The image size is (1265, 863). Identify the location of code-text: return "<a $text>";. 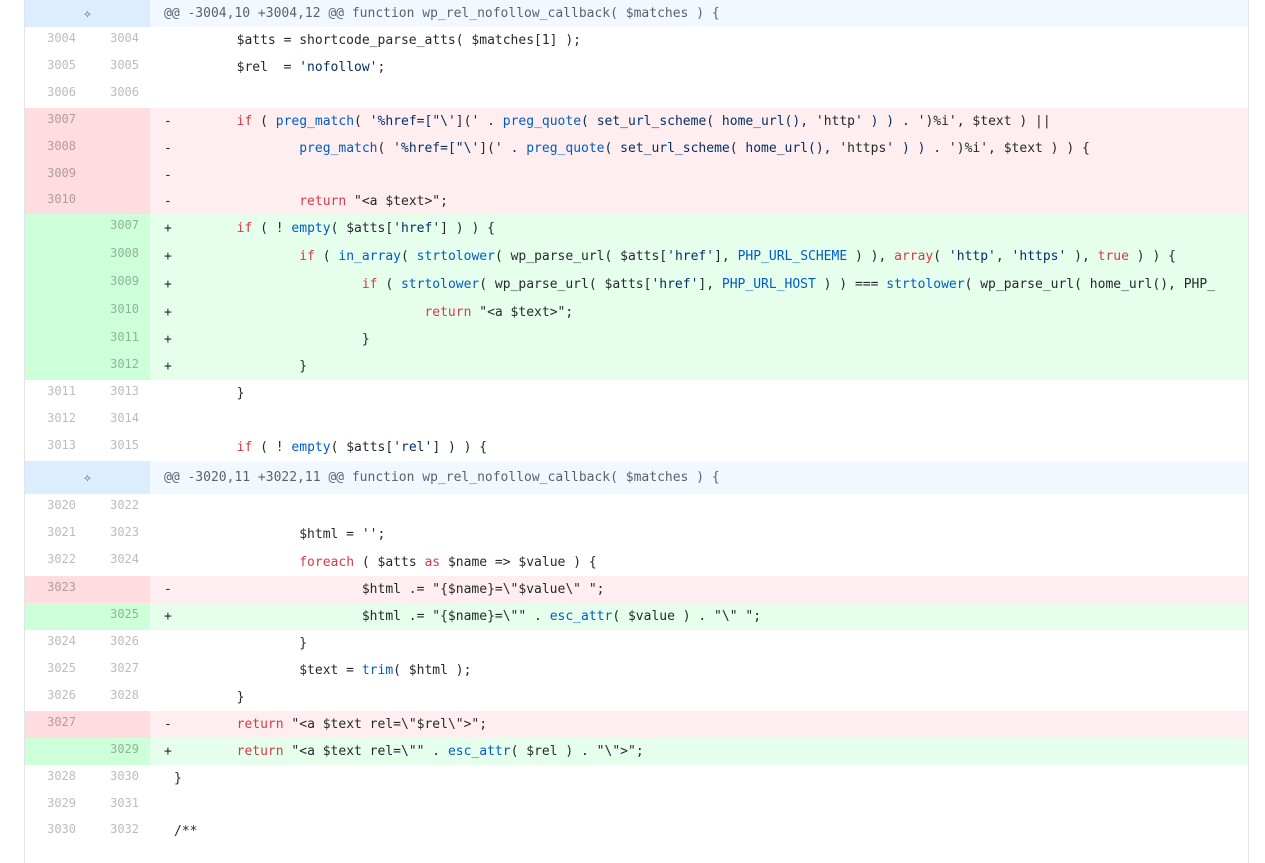
(499, 312).